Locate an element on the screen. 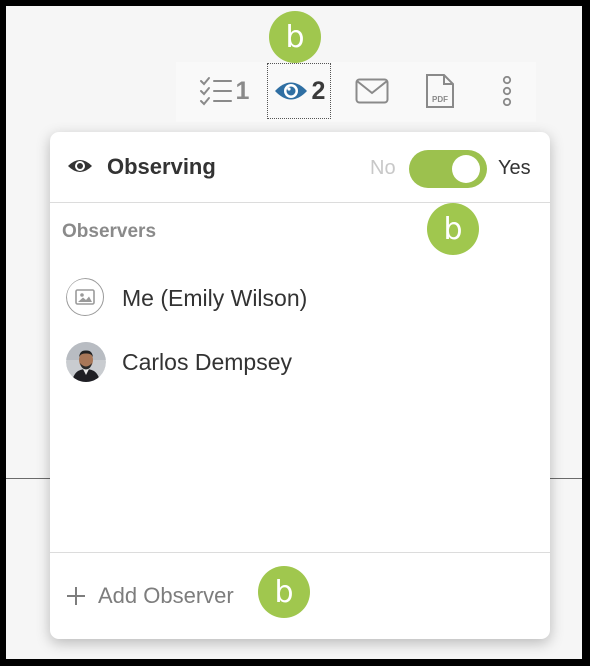 The image size is (590, 666). user-photo is located at coordinates (86, 362).